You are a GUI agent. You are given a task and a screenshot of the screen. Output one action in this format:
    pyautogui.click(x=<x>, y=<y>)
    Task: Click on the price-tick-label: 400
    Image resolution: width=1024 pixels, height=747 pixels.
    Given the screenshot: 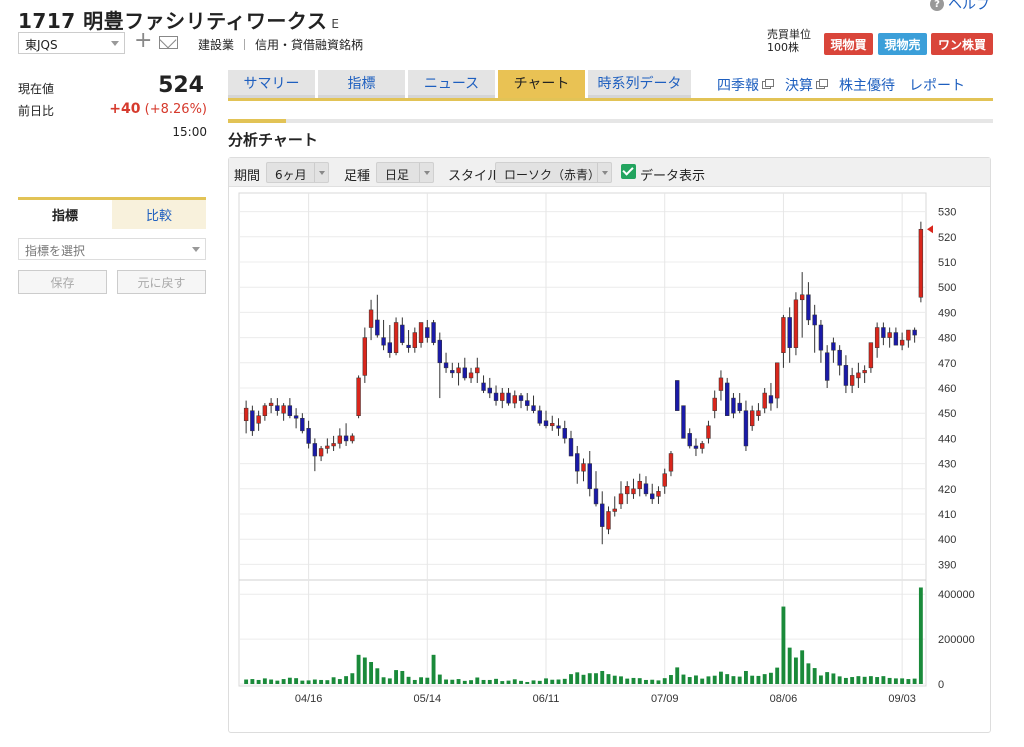 What is the action you would take?
    pyautogui.click(x=947, y=540)
    